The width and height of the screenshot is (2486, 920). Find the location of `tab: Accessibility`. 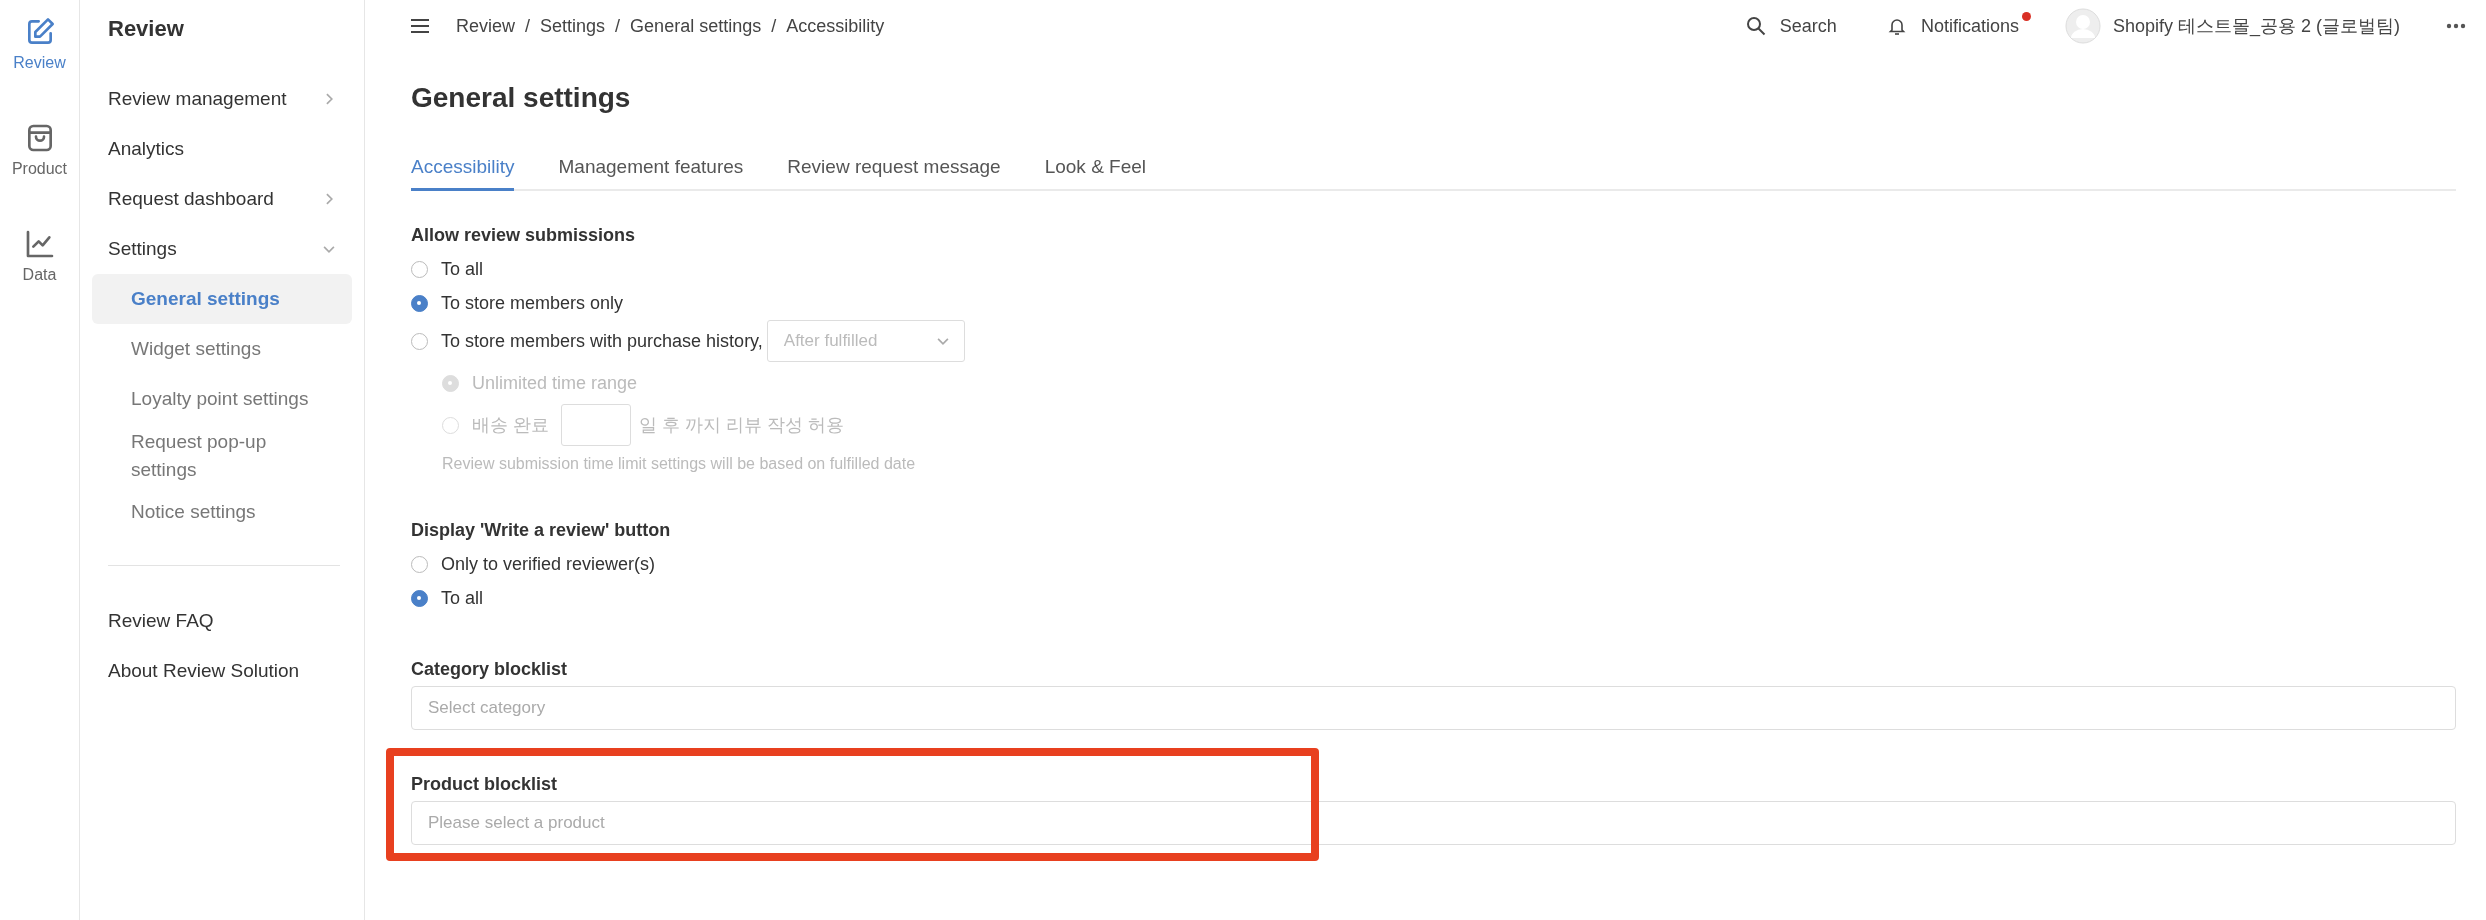

tab: Accessibility is located at coordinates (463, 173).